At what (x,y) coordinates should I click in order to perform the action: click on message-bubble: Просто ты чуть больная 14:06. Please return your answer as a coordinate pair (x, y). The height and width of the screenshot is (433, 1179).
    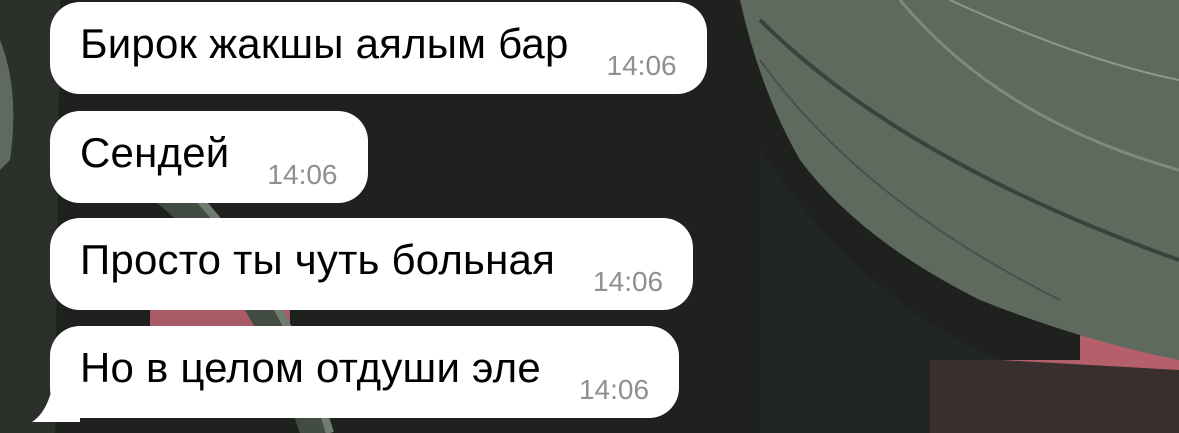
    Looking at the image, I should click on (372, 264).